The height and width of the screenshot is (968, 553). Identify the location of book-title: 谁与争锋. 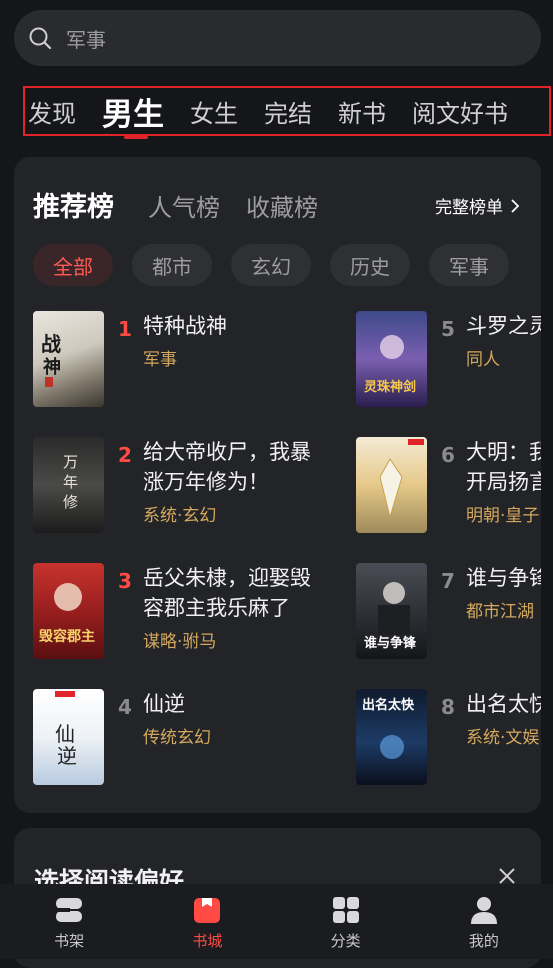
(503, 578).